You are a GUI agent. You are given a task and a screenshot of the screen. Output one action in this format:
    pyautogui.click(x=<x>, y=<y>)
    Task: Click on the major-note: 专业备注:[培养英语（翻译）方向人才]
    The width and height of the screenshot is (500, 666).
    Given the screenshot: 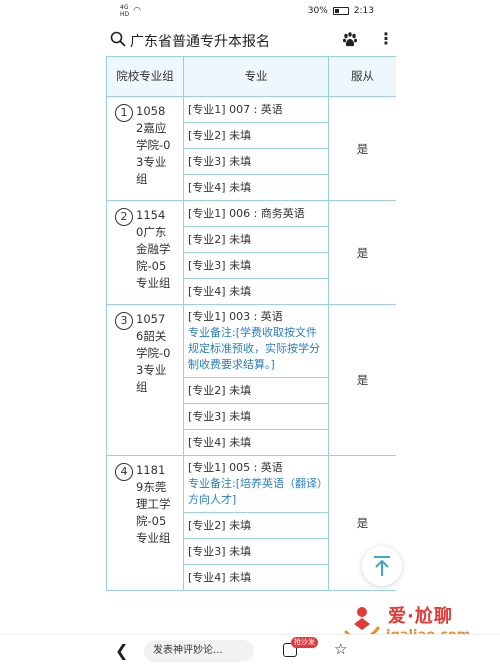 What is the action you would take?
    pyautogui.click(x=255, y=491)
    